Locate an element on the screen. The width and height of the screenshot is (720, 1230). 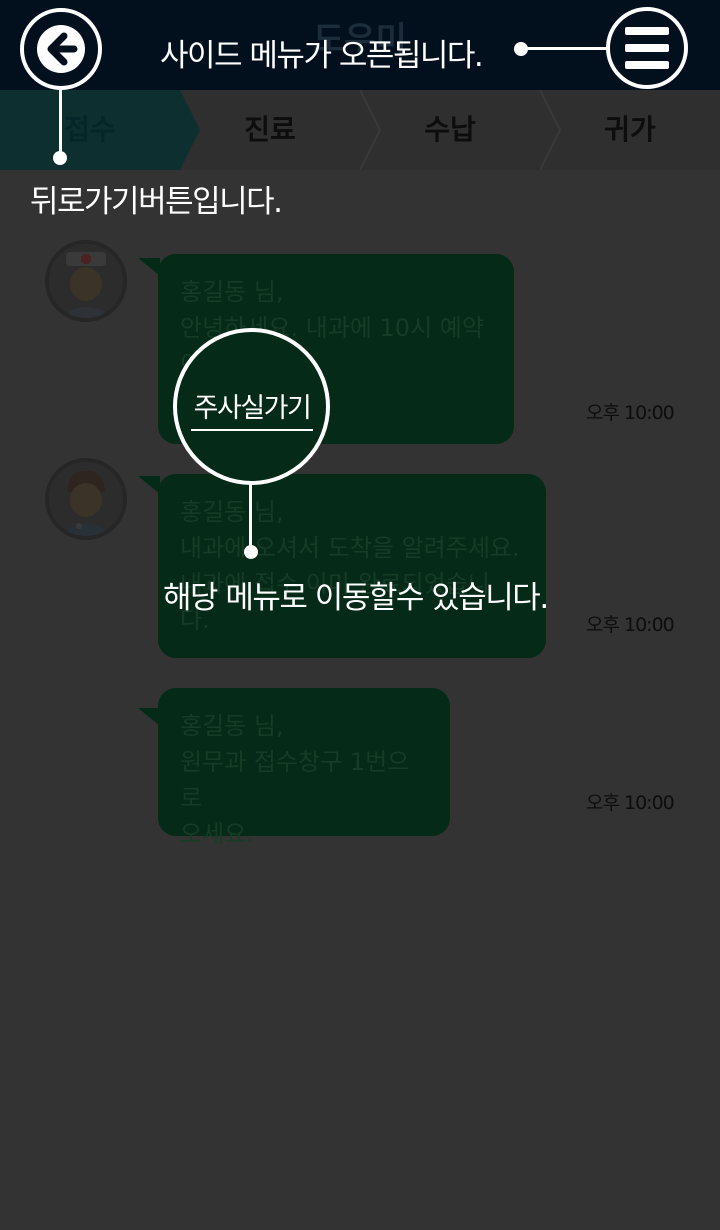
step-label: 수납 is located at coordinates (450, 129).